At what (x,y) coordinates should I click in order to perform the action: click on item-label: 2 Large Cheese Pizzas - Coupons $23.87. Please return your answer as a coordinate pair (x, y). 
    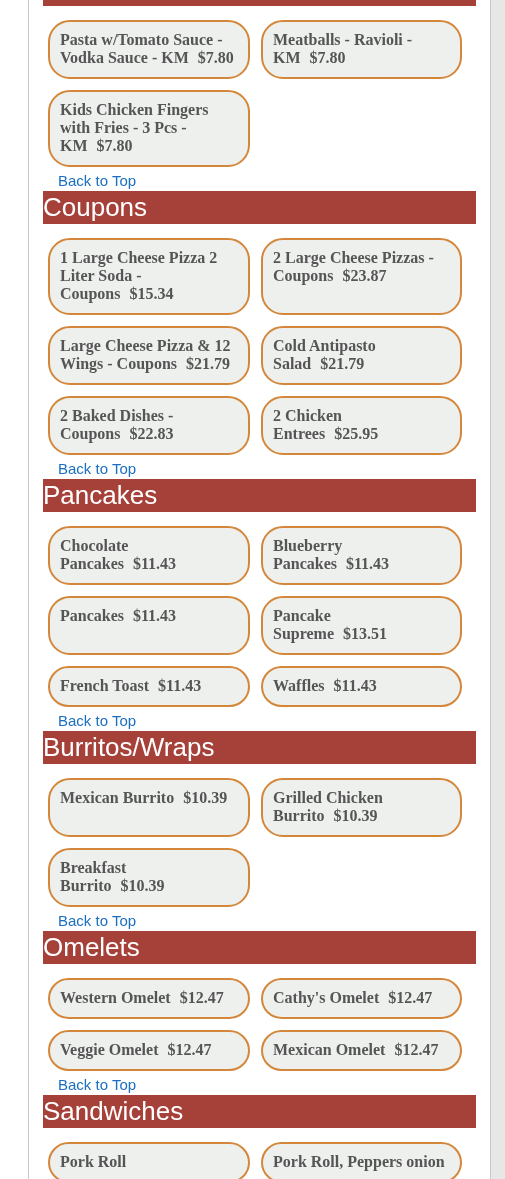
    Looking at the image, I should click on (354, 267).